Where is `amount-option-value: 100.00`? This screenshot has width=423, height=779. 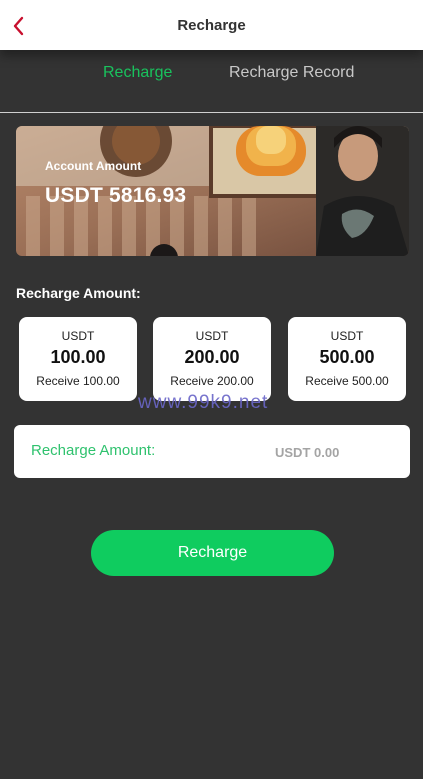 amount-option-value: 100.00 is located at coordinates (78, 357).